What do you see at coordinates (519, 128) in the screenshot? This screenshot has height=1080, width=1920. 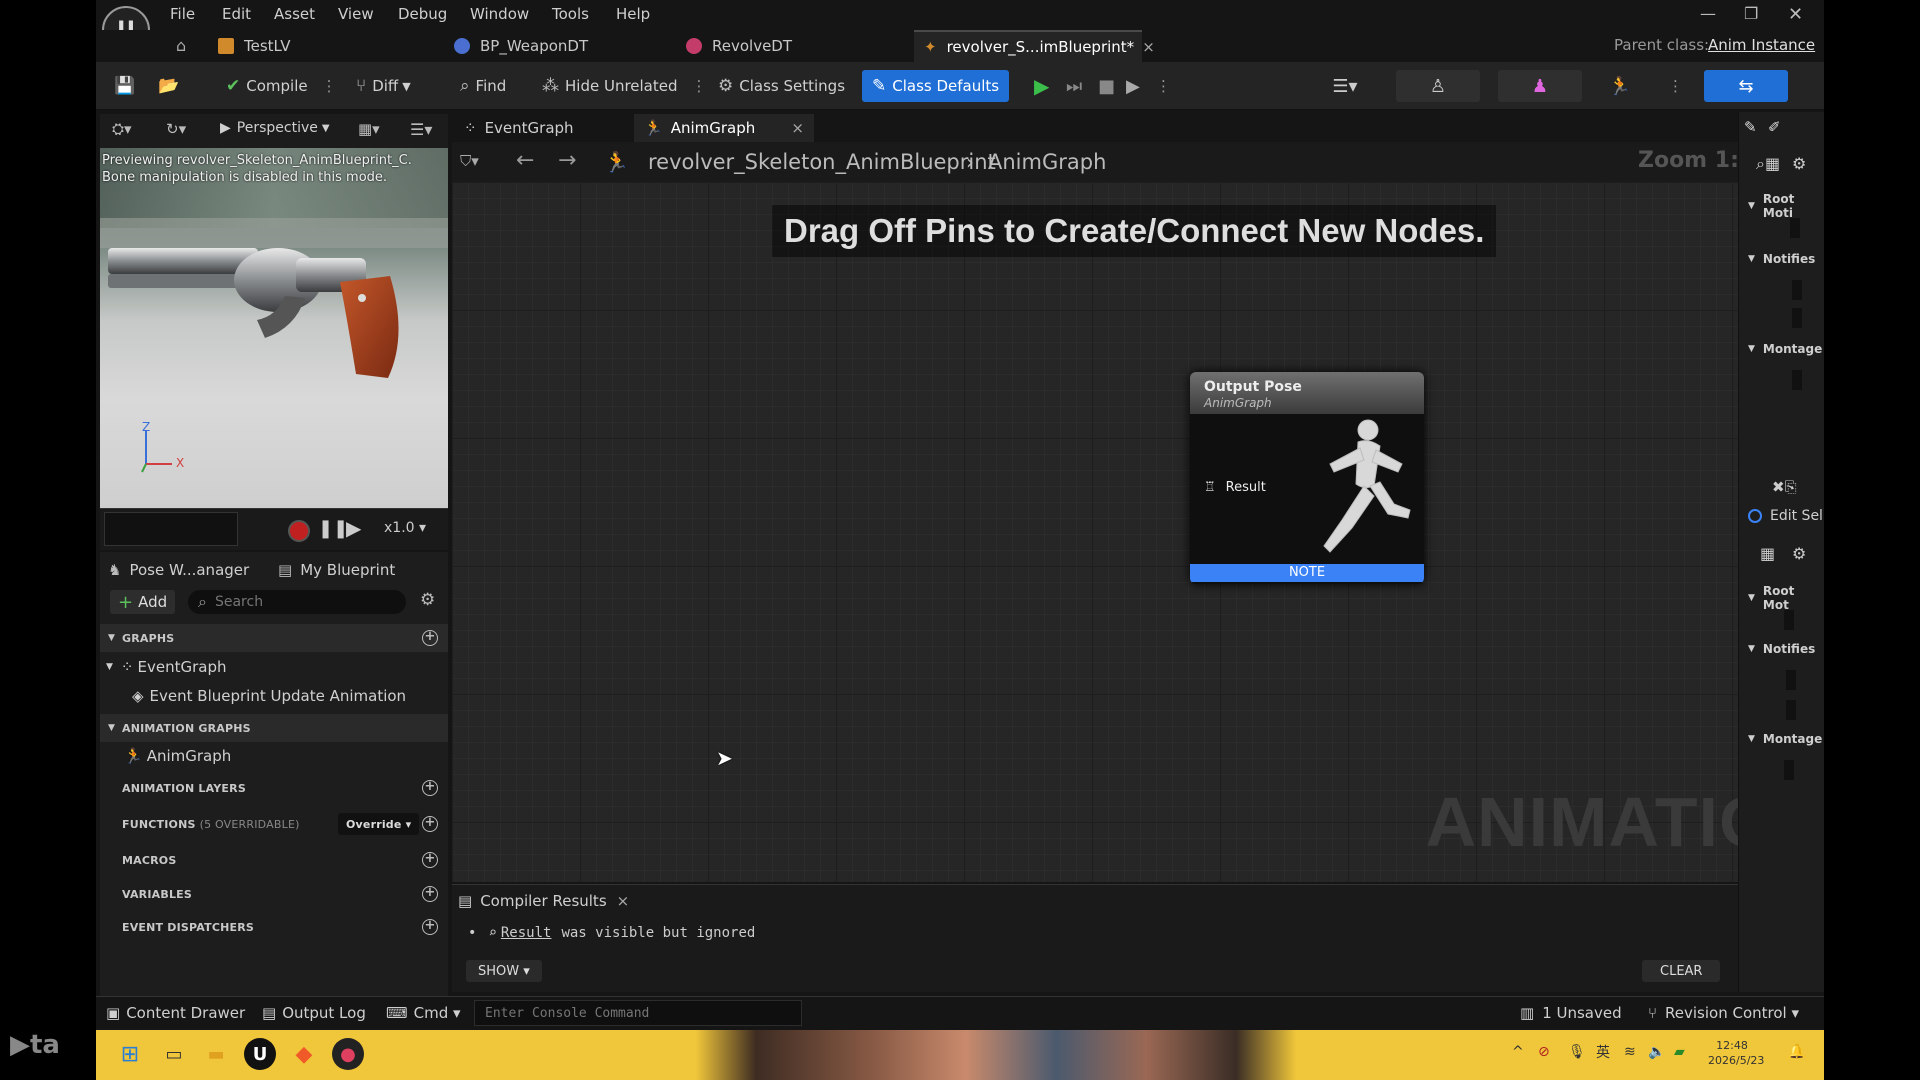 I see `tab-eventgraph: ⁘ EventGraph` at bounding box center [519, 128].